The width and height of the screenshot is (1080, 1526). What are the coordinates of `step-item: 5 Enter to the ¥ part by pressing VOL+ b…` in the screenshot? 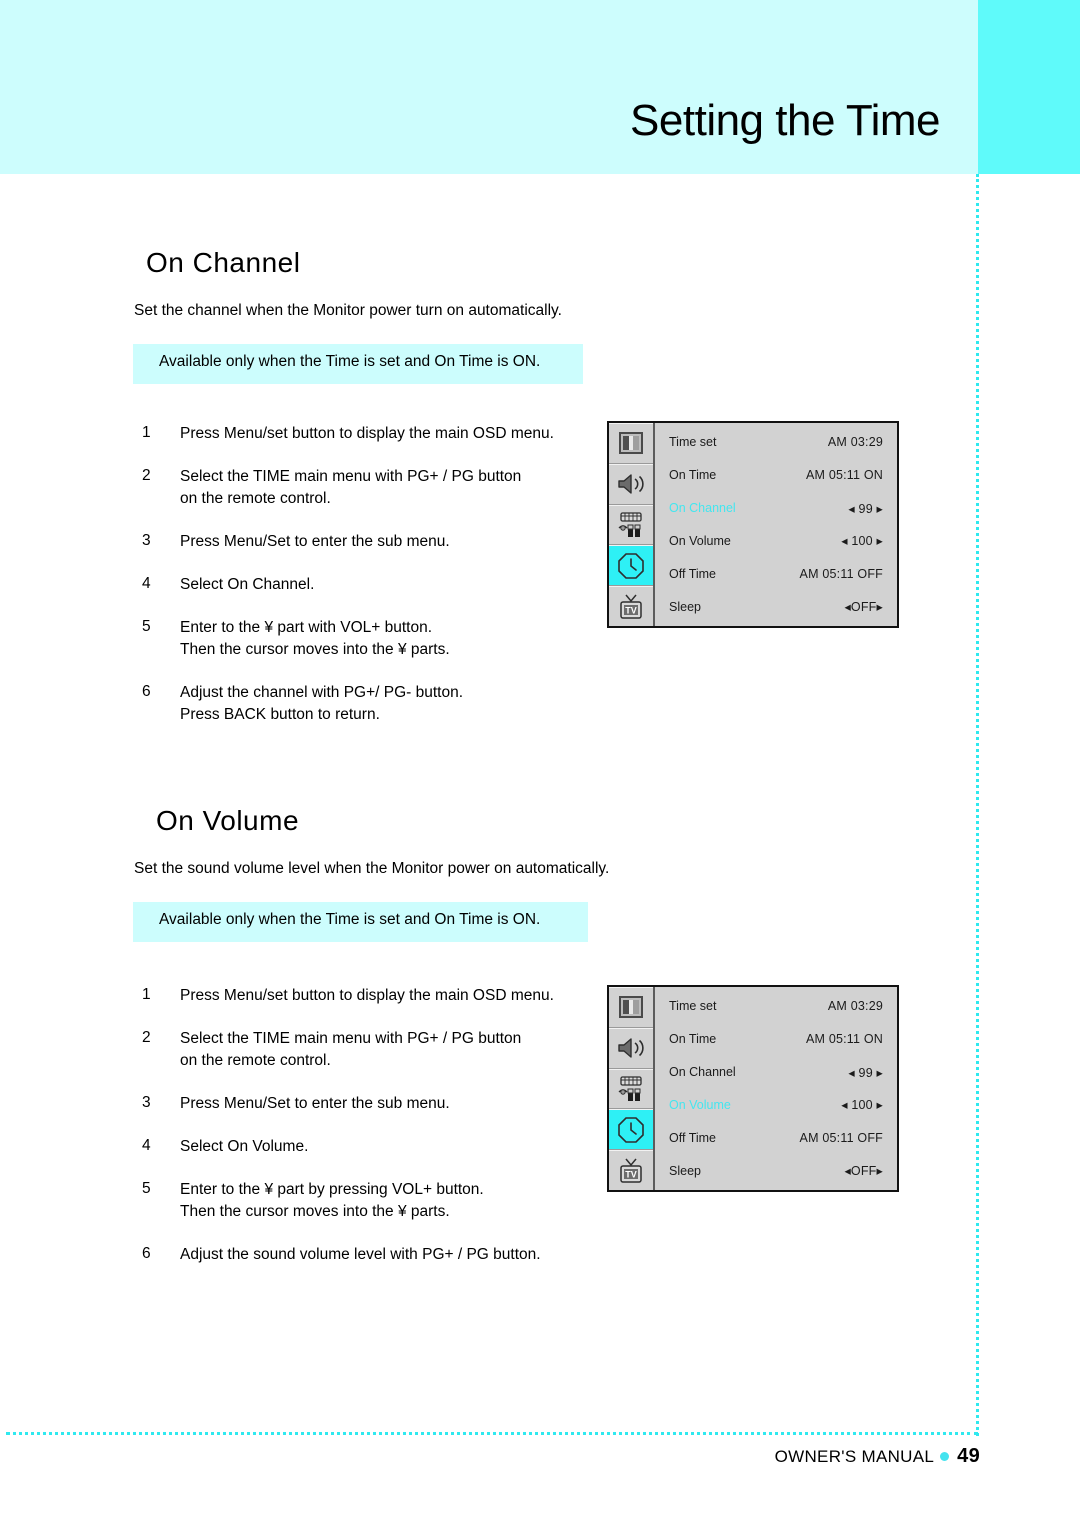 It's located at (377, 1201).